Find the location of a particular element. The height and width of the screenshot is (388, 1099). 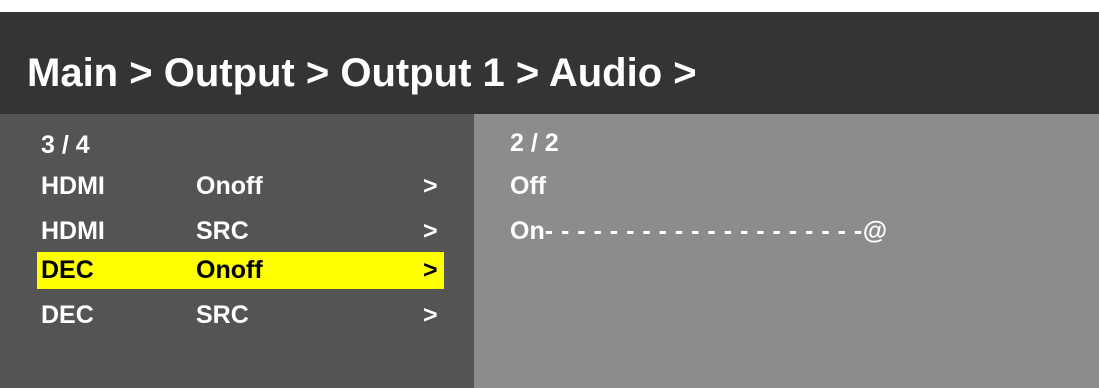

option-off: Off is located at coordinates (528, 186).